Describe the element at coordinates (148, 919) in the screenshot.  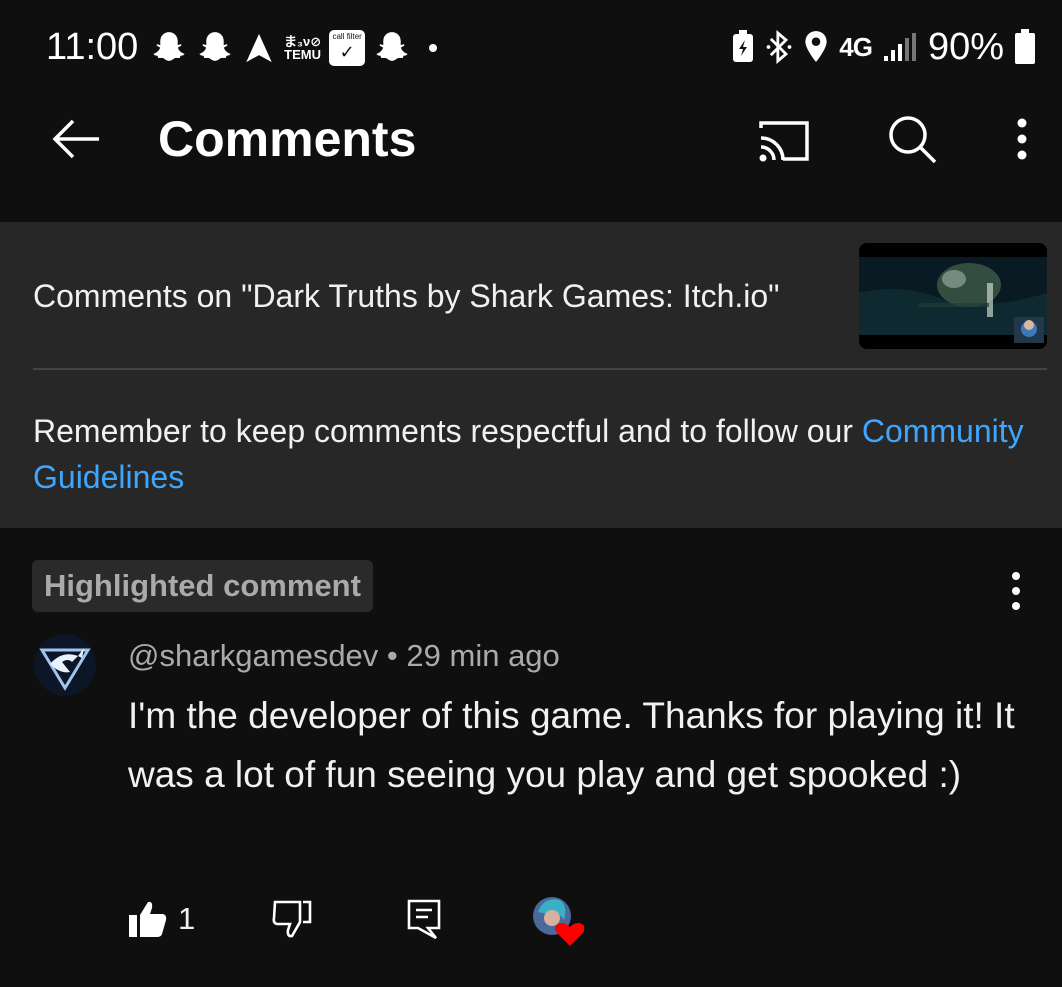
I see `thumb-up-icon` at that location.